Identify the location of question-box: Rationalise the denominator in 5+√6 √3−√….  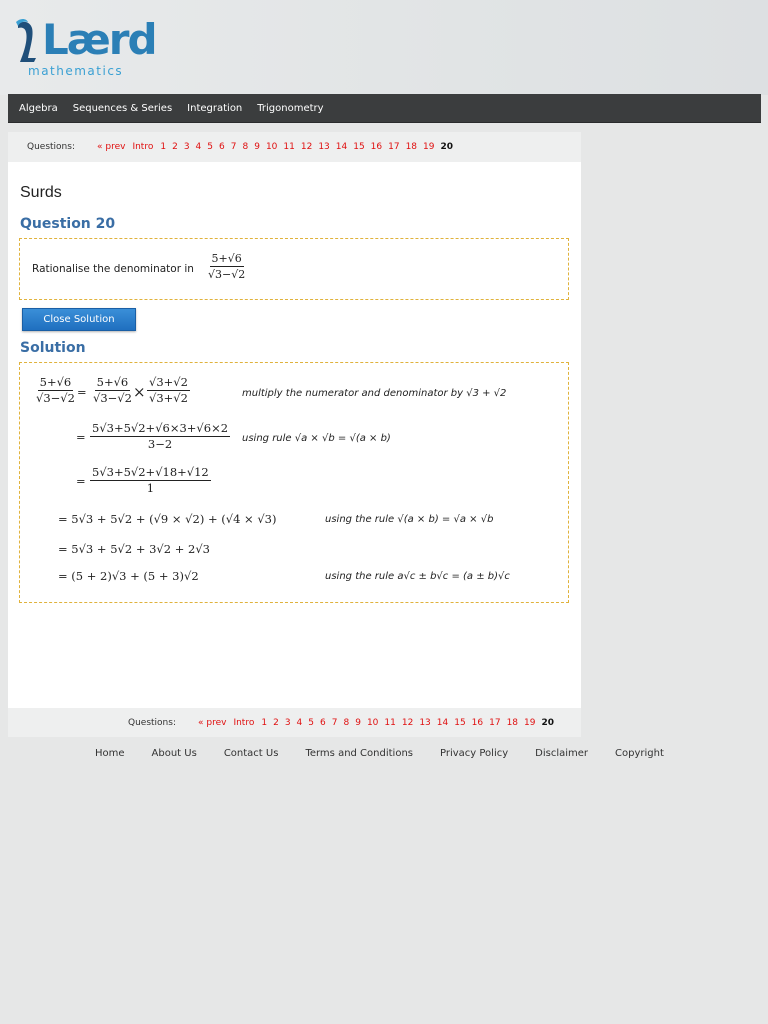
(294, 269).